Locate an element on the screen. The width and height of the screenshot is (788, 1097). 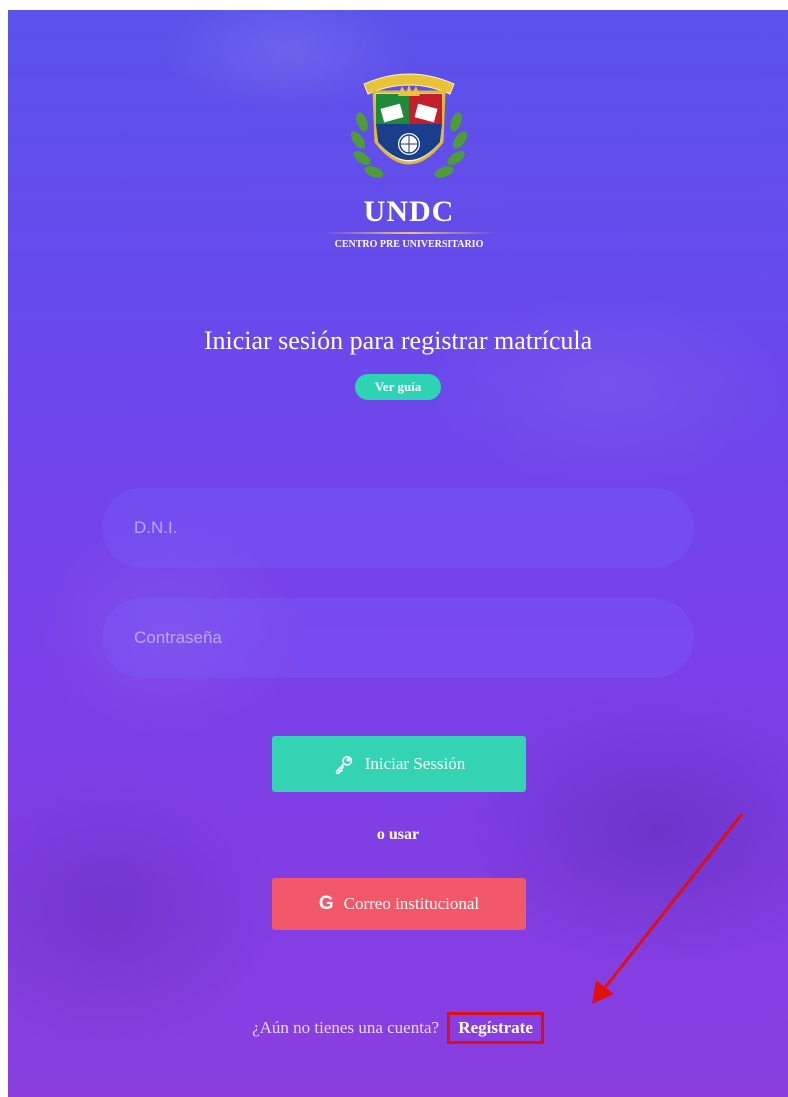
dni-field is located at coordinates (398, 528).